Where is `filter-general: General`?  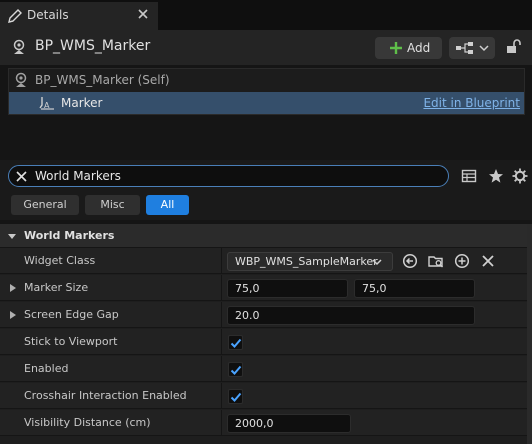 filter-general: General is located at coordinates (45, 205).